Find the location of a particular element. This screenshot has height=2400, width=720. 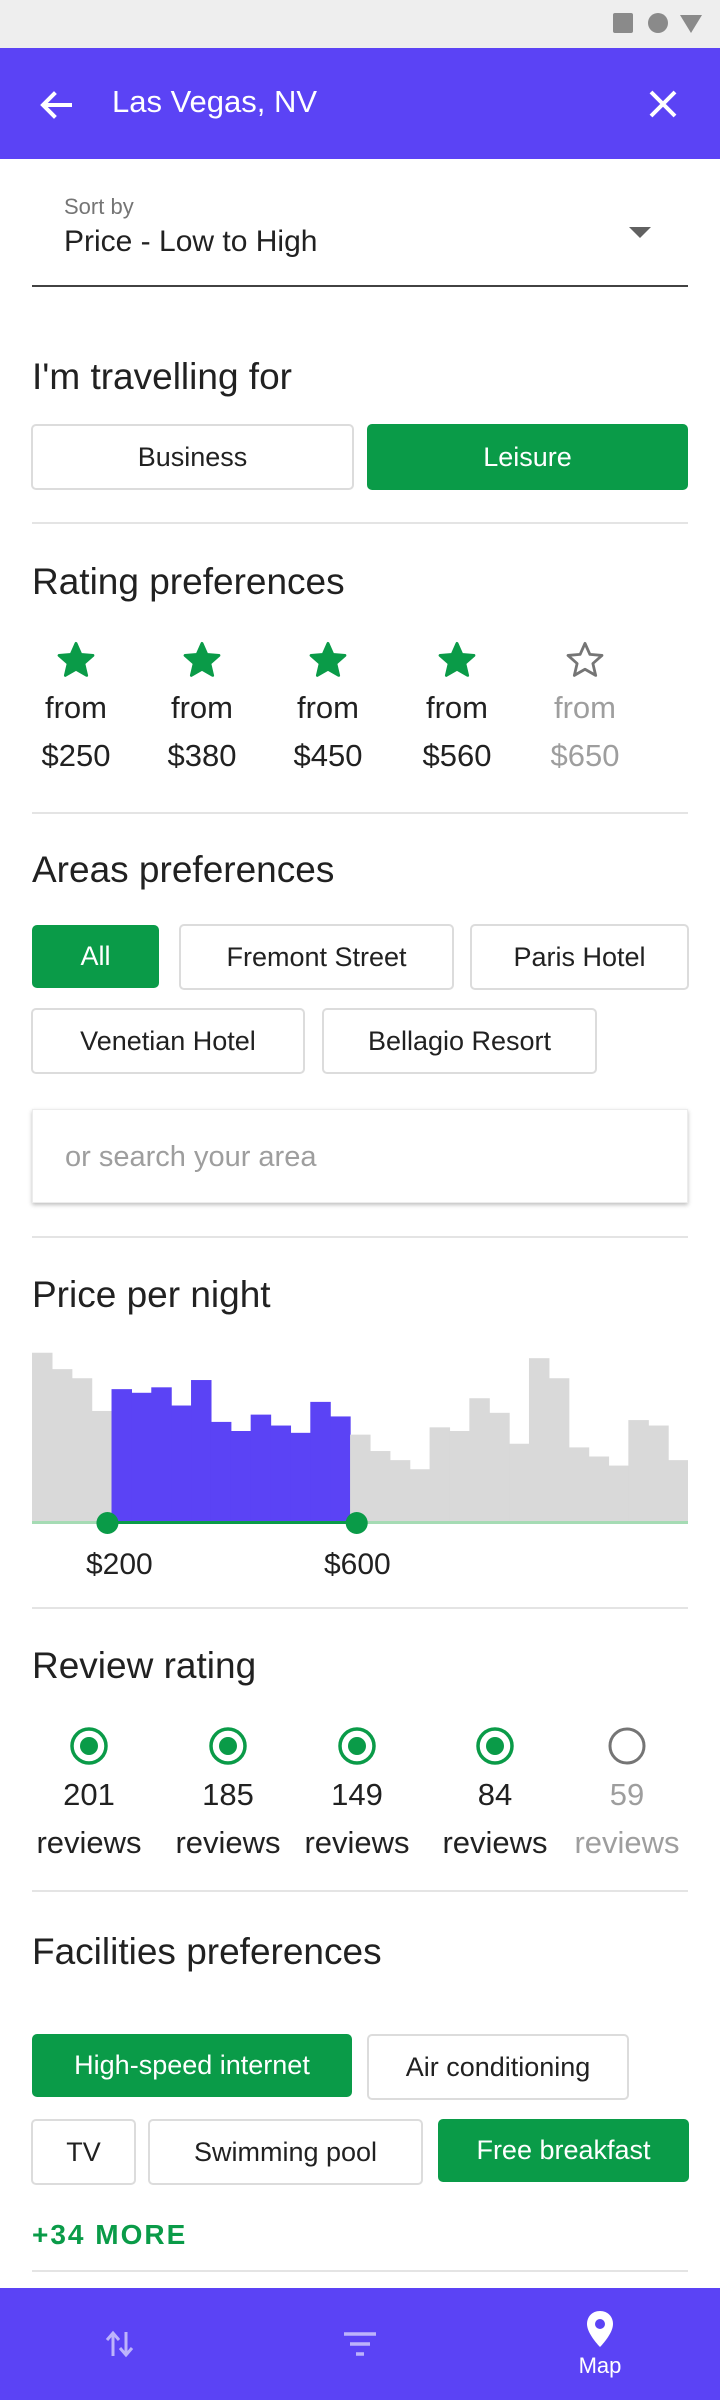

travel-option-business: Business is located at coordinates (192, 457).